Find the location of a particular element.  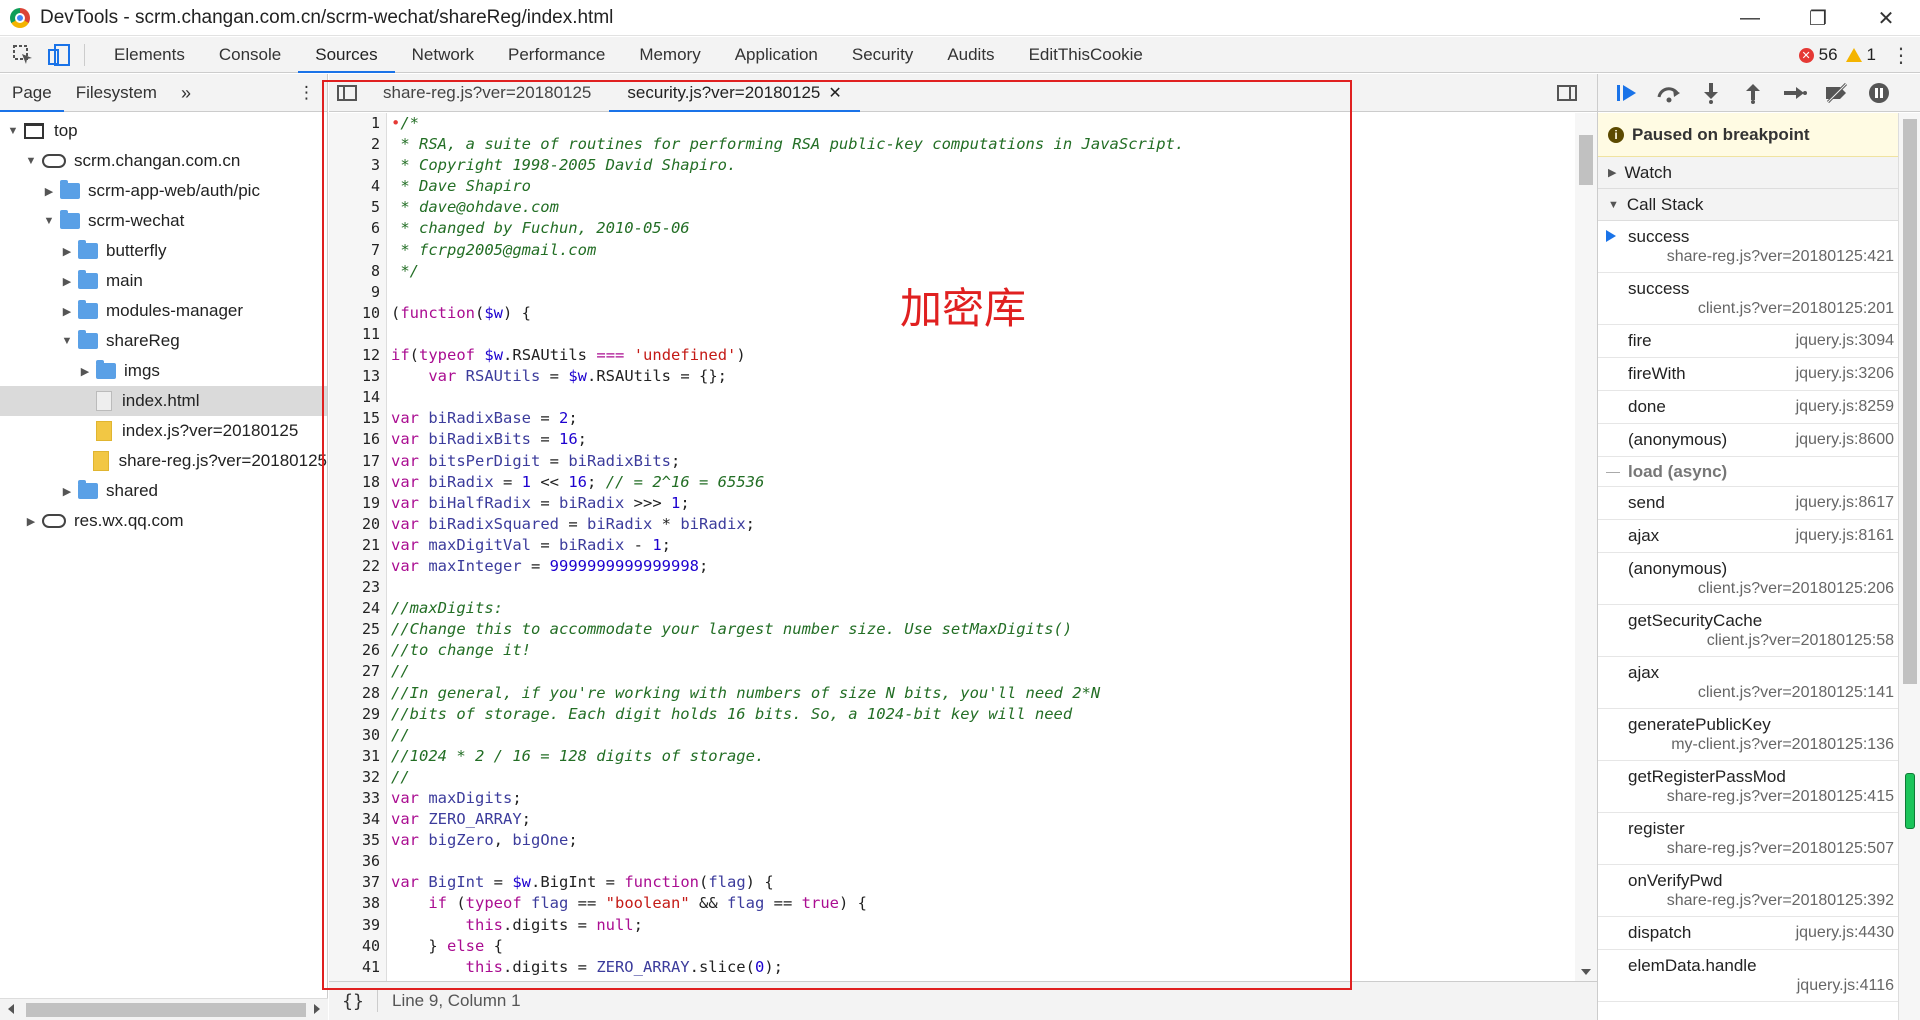

step-into-button is located at coordinates (1711, 93).